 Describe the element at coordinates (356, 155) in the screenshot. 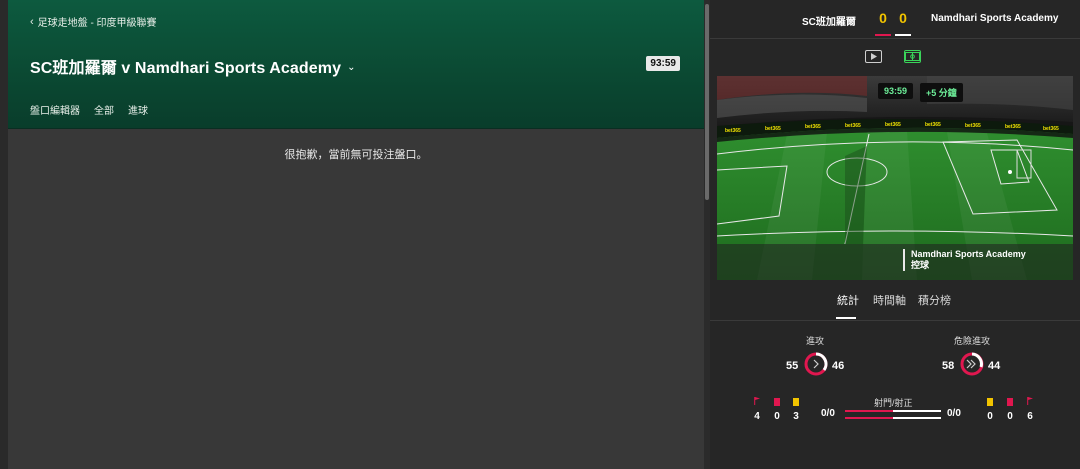

I see `no-markets-message: 很抱歉，當前無可投注盤口。` at that location.